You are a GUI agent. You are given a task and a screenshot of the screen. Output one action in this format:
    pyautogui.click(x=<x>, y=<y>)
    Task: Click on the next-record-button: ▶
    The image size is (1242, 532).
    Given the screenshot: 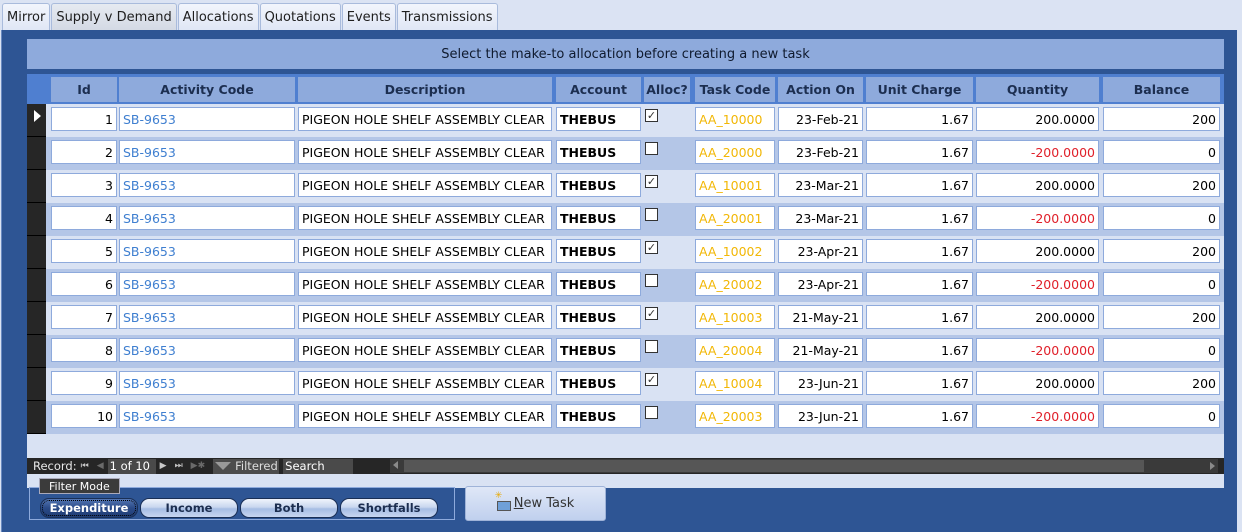 What is the action you would take?
    pyautogui.click(x=163, y=466)
    